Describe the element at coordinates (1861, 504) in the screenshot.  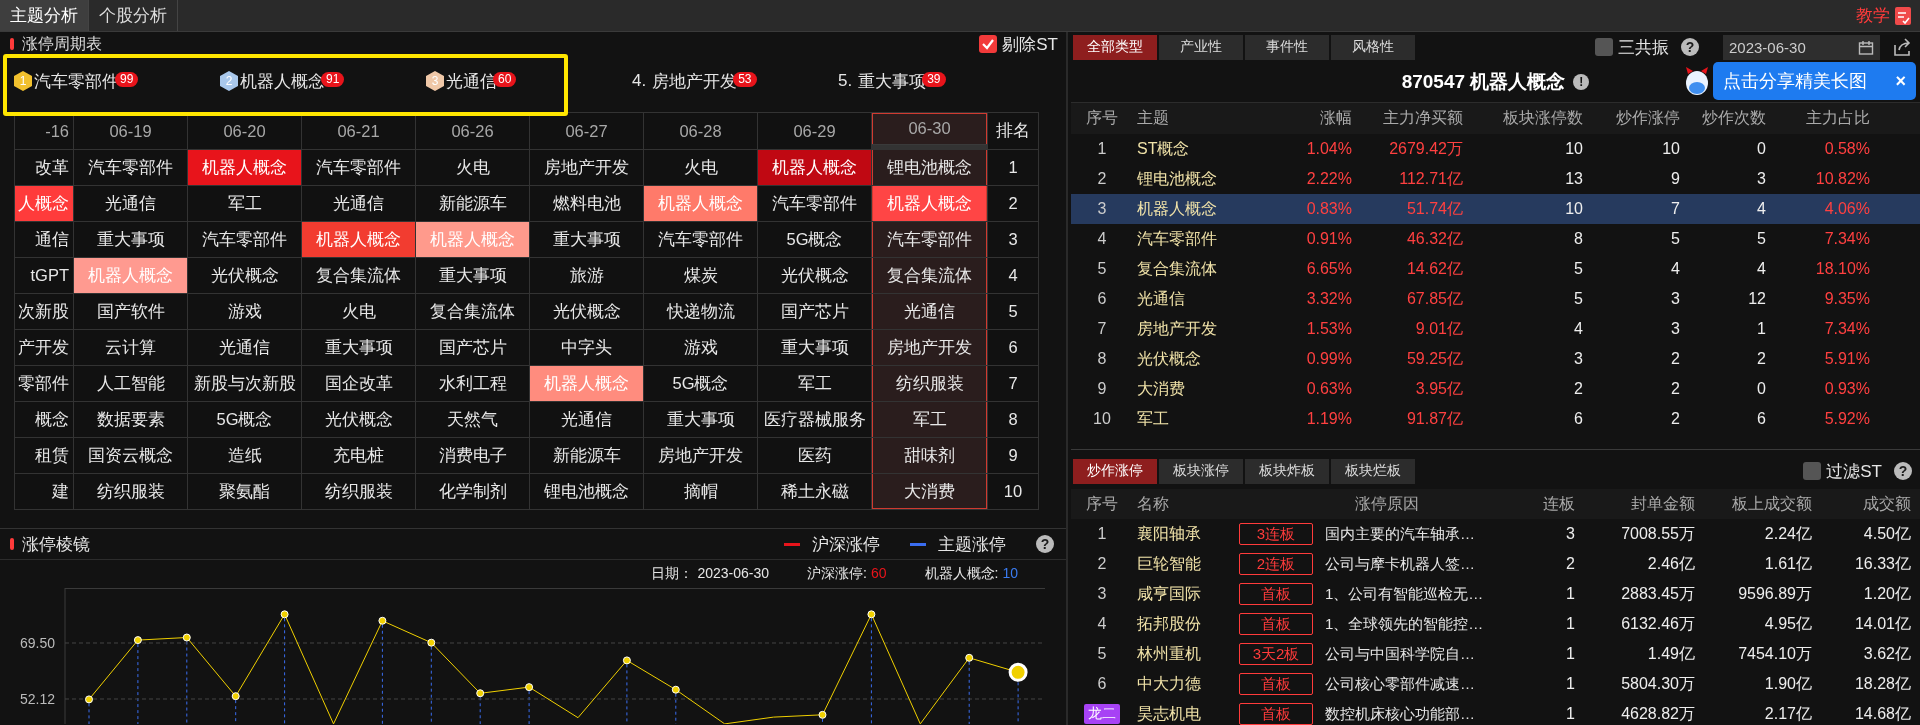
I see `column-header: 成交额` at that location.